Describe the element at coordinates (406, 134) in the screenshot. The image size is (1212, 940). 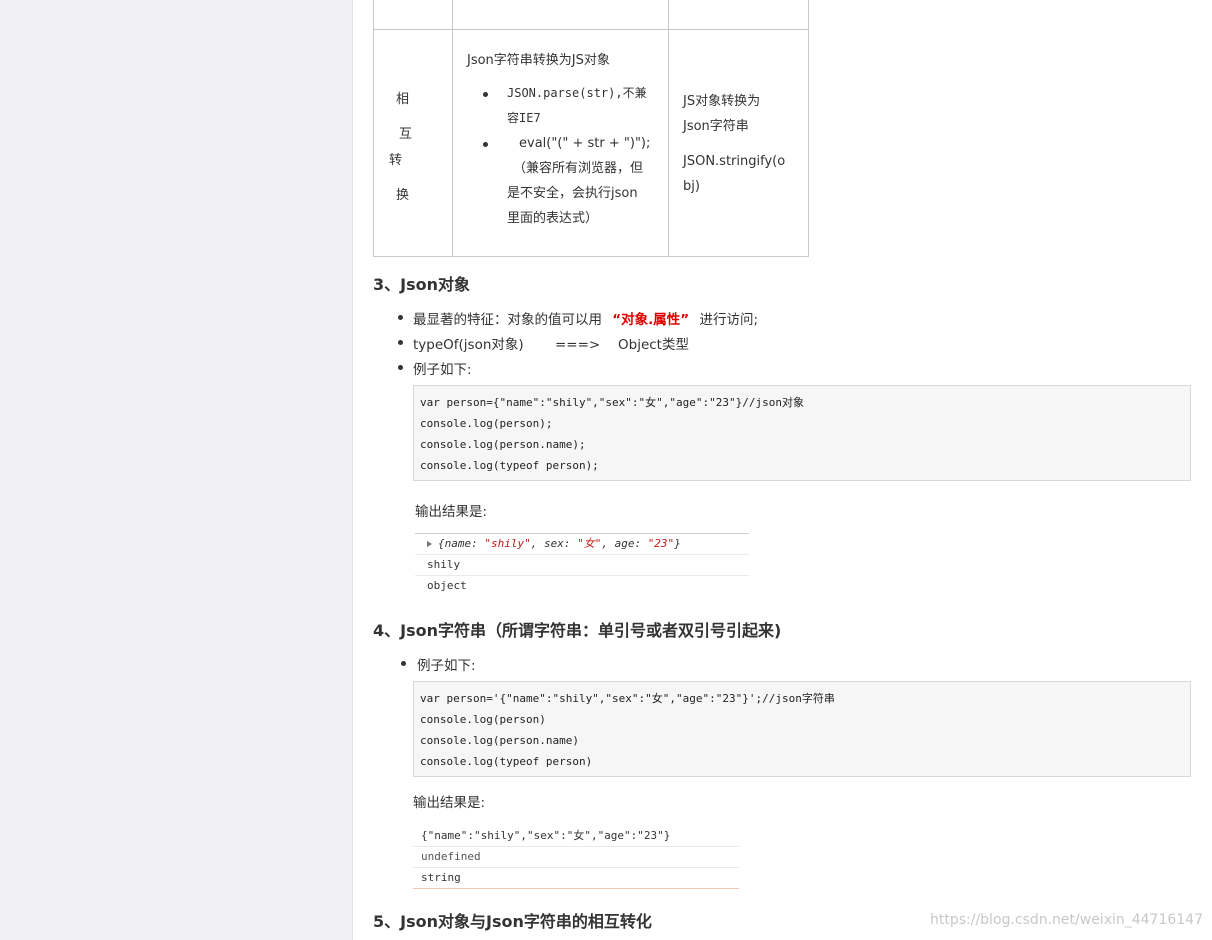
I see `row-label-char: 互` at that location.